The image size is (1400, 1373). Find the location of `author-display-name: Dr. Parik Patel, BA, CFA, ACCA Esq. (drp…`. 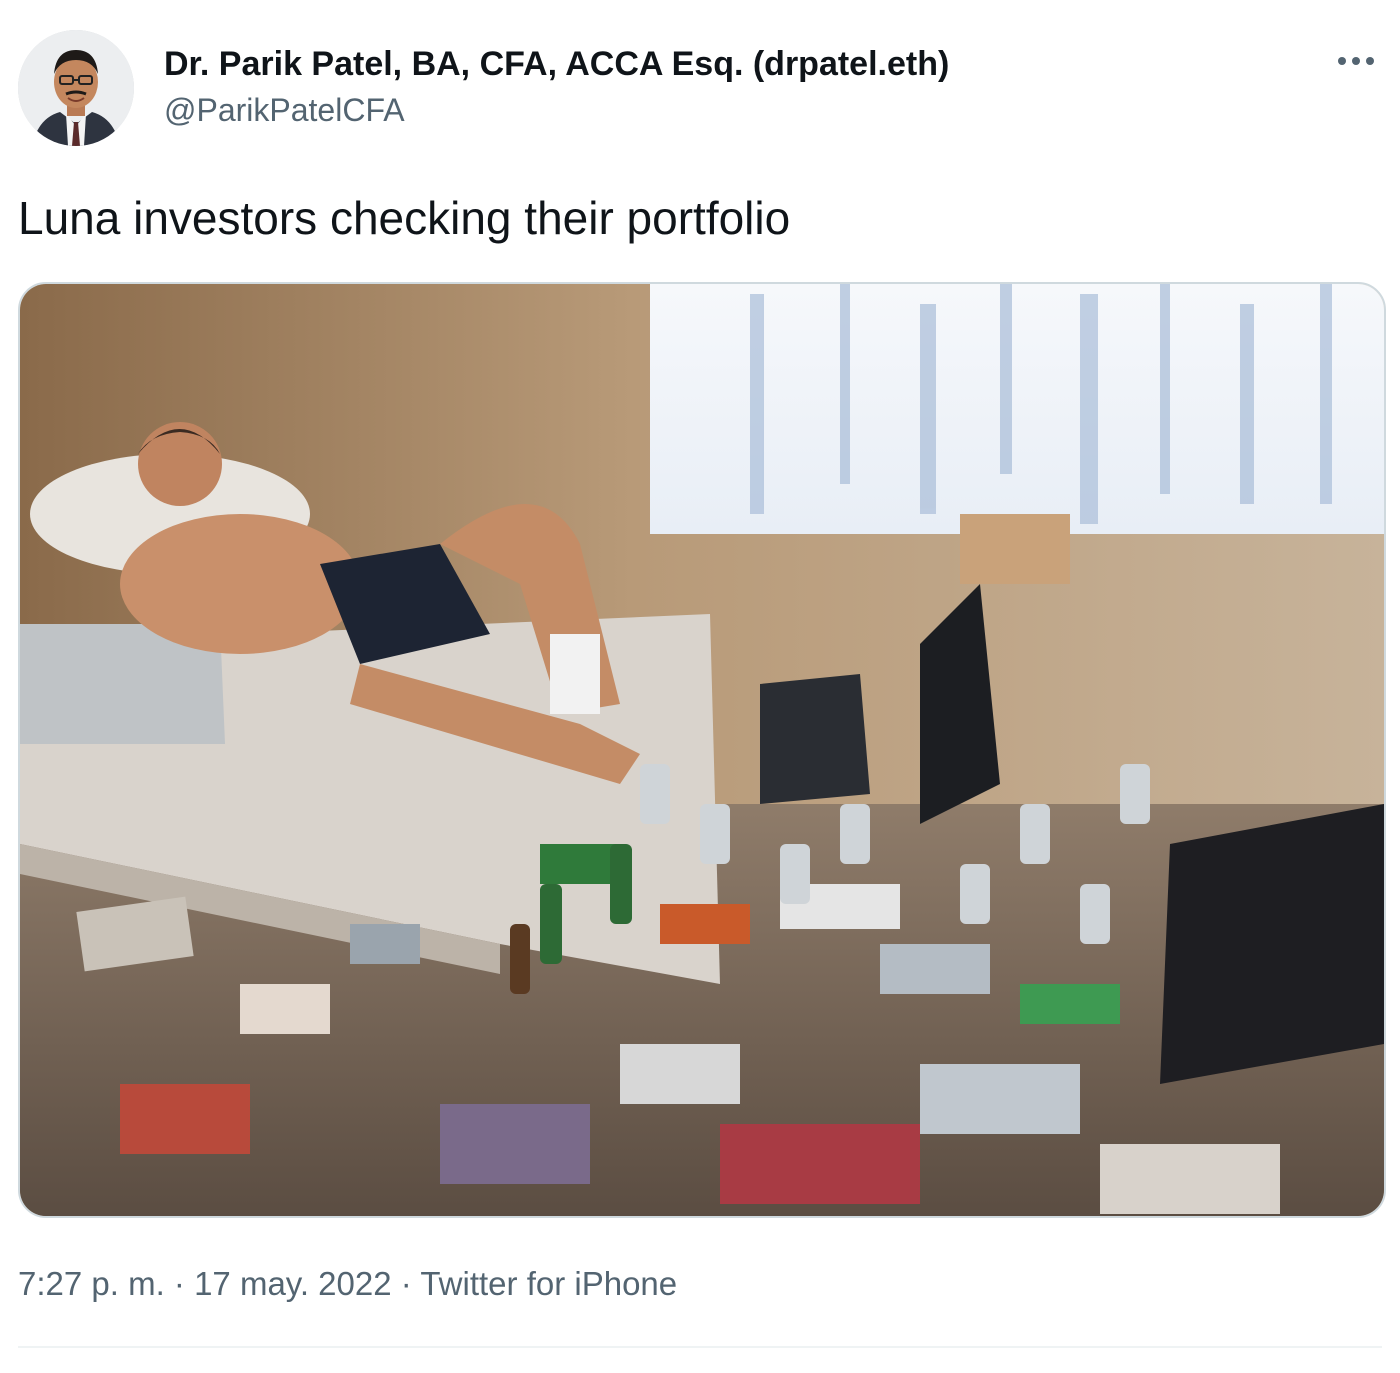

author-display-name: Dr. Parik Patel, BA, CFA, ACCA Esq. (drp… is located at coordinates (556, 64).